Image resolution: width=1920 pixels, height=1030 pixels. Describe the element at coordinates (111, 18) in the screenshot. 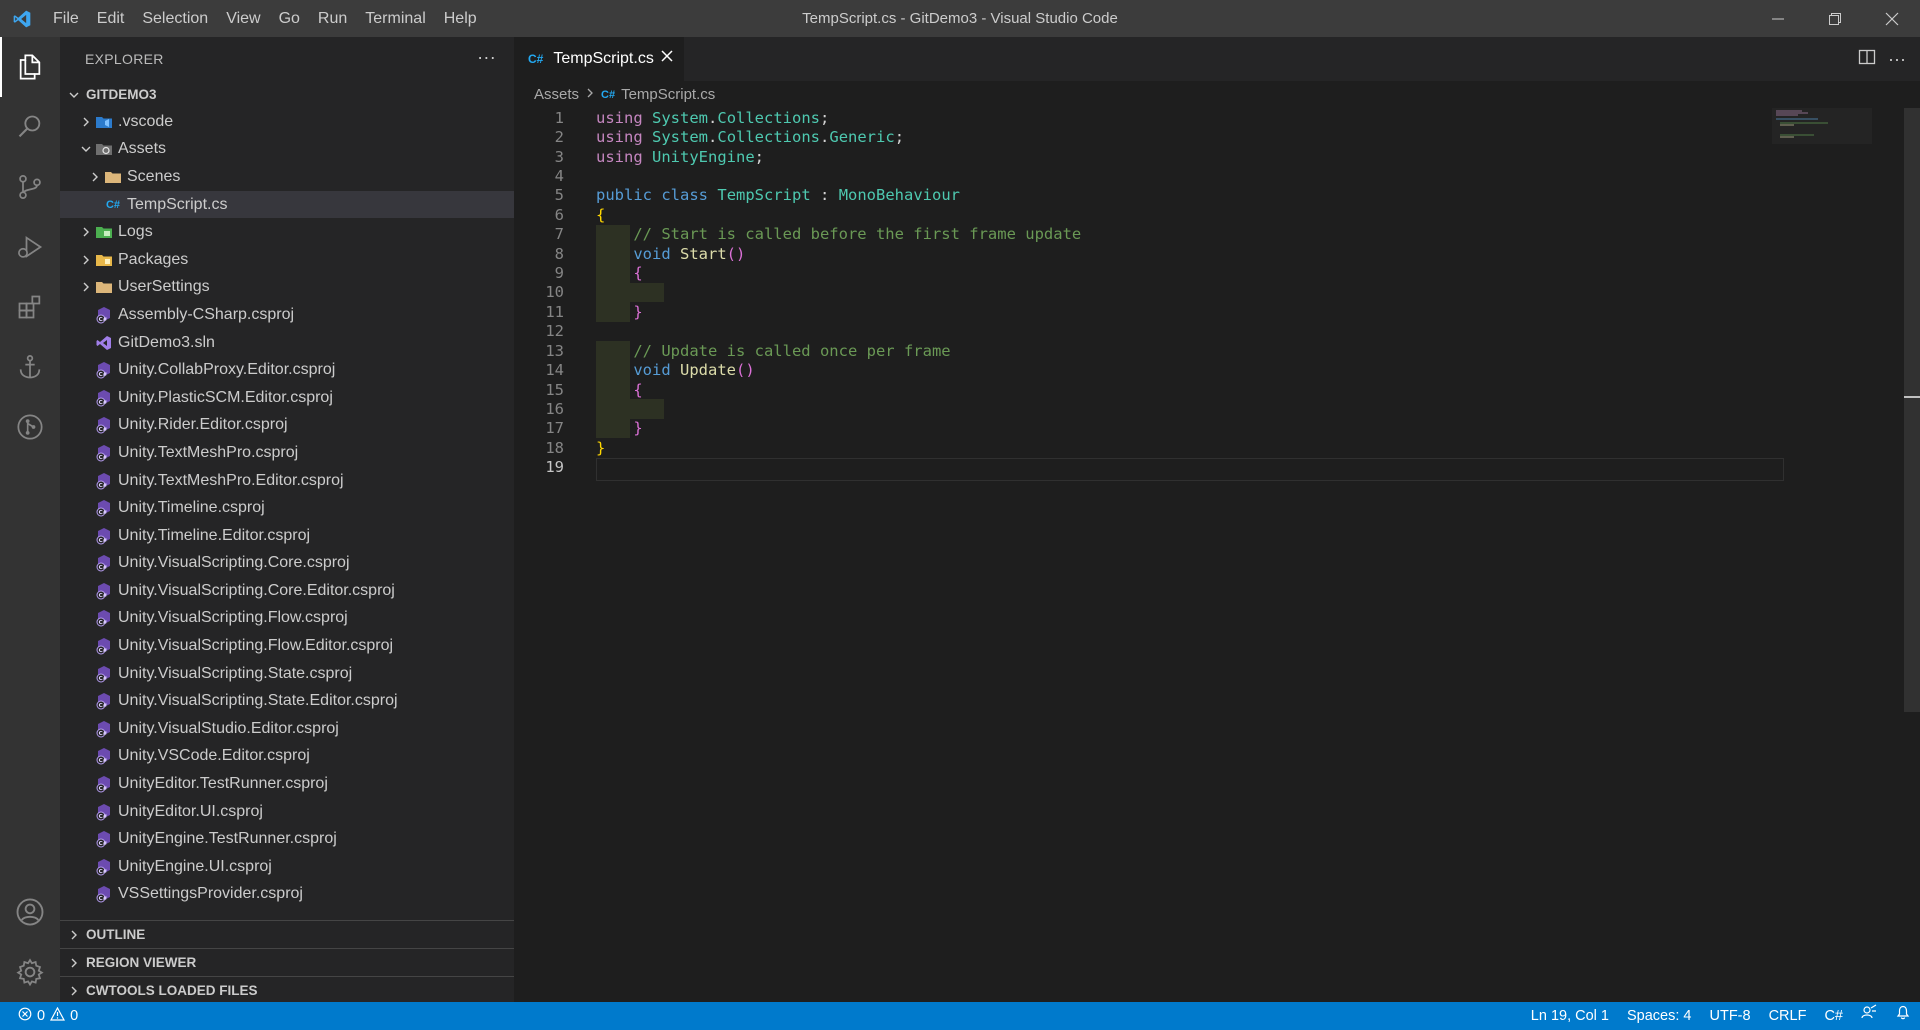

I see `menu-item-edit: Edit` at that location.